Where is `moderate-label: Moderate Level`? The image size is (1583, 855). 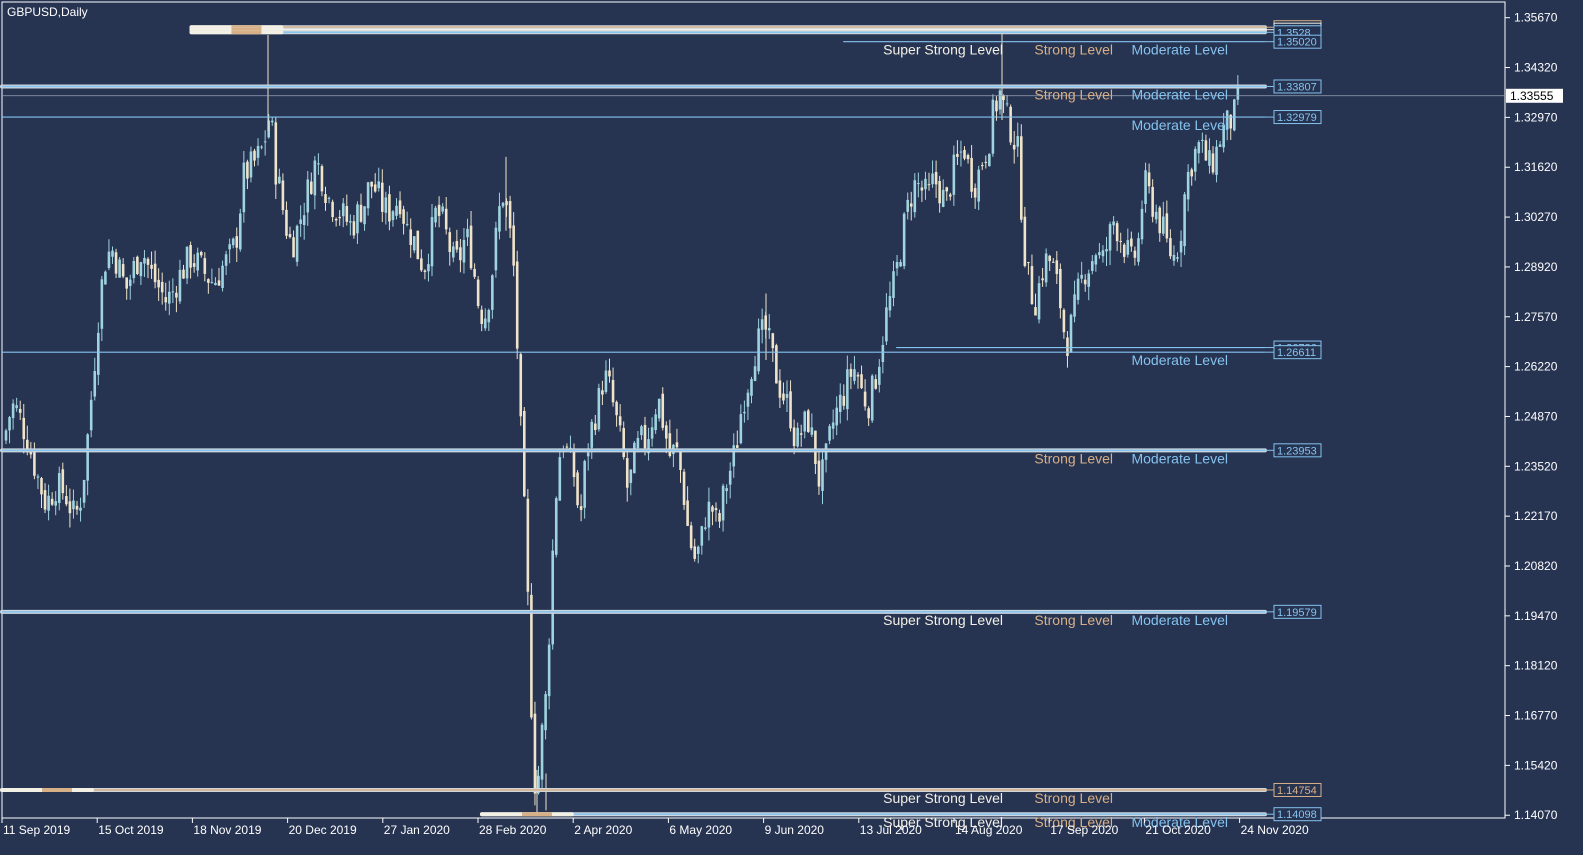 moderate-label: Moderate Level is located at coordinates (1179, 360).